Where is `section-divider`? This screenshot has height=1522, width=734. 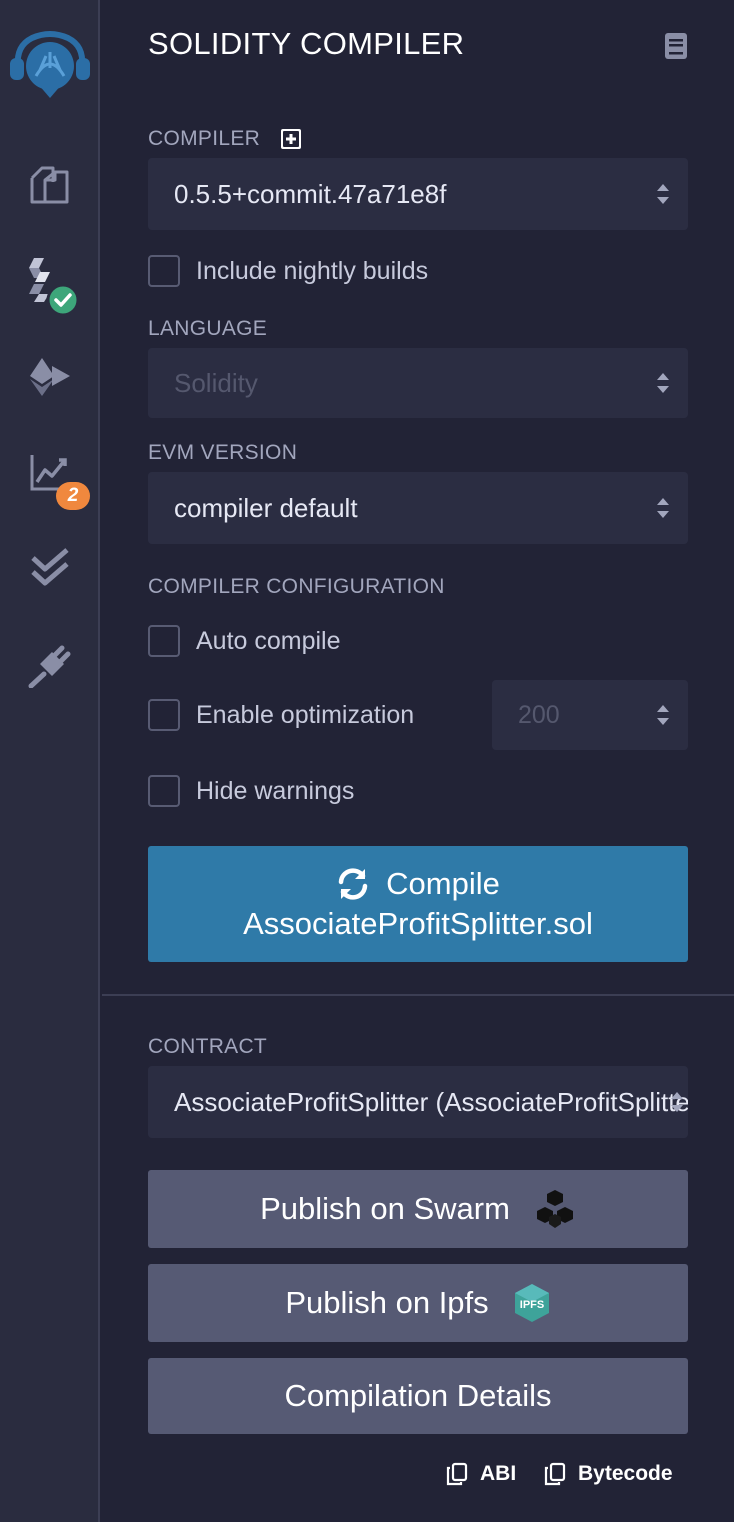 section-divider is located at coordinates (418, 995).